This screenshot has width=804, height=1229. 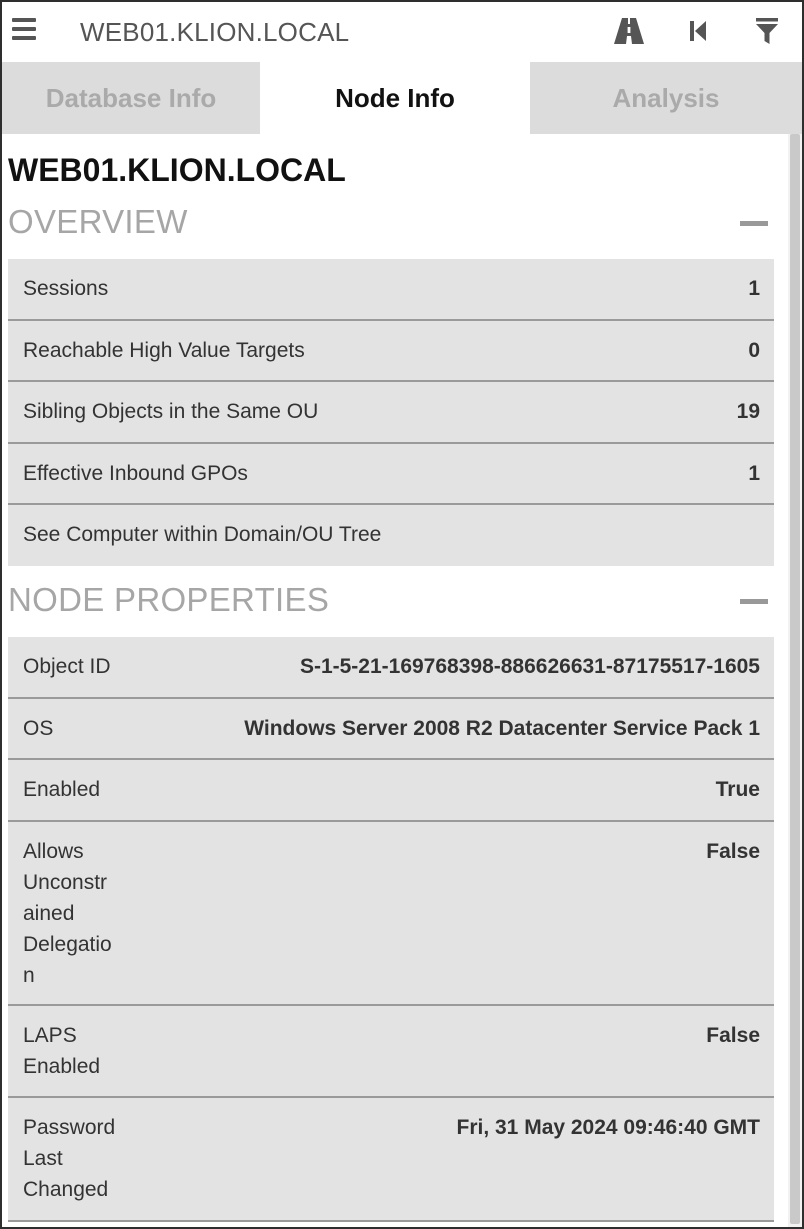 I want to click on row-value: Fri, 31 May 2024 09:46:40 GMT, so click(x=608, y=1127).